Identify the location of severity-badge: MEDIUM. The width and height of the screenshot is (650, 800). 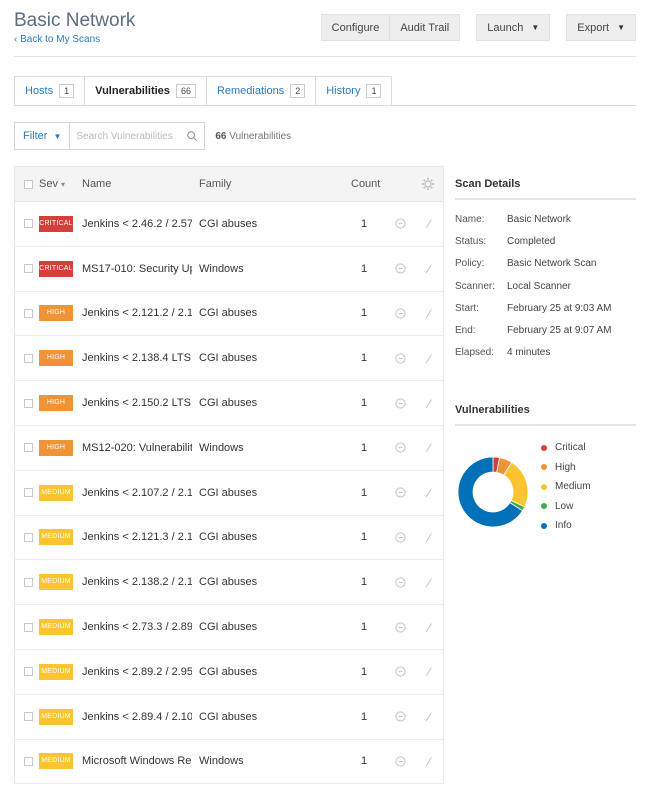
(56, 582).